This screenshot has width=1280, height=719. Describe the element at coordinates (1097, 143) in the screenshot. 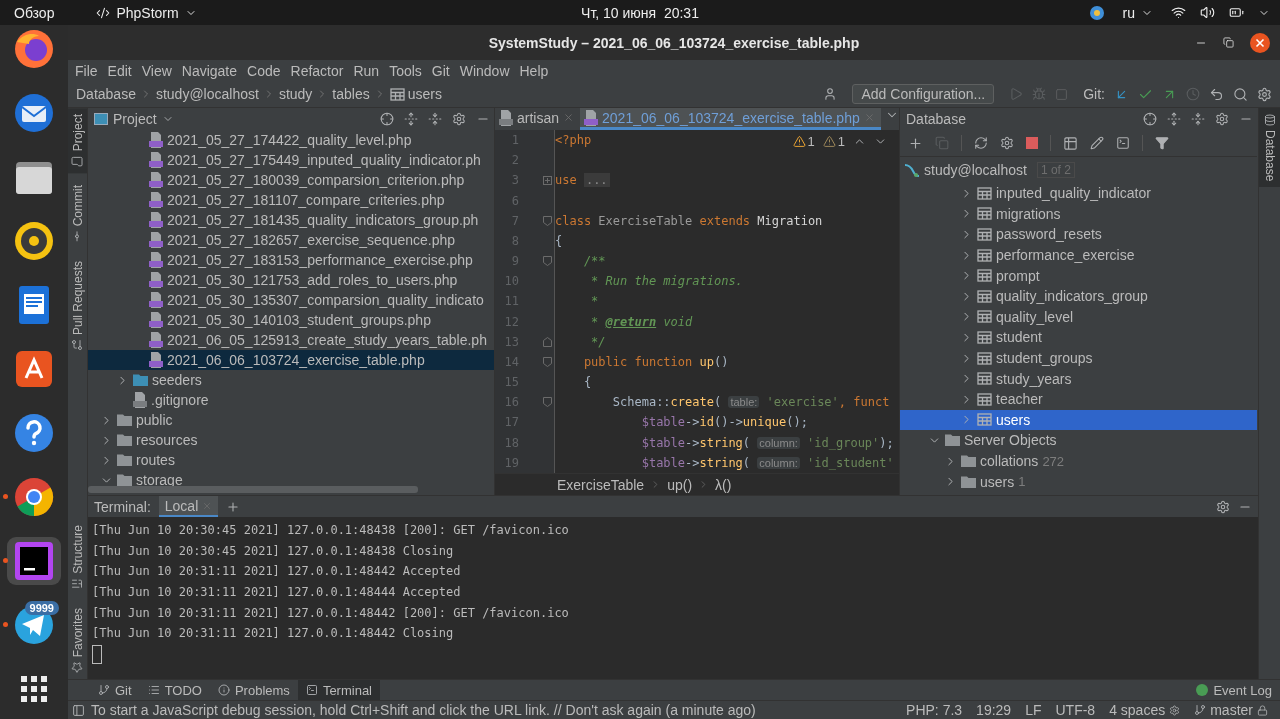

I see `edit-icon` at that location.